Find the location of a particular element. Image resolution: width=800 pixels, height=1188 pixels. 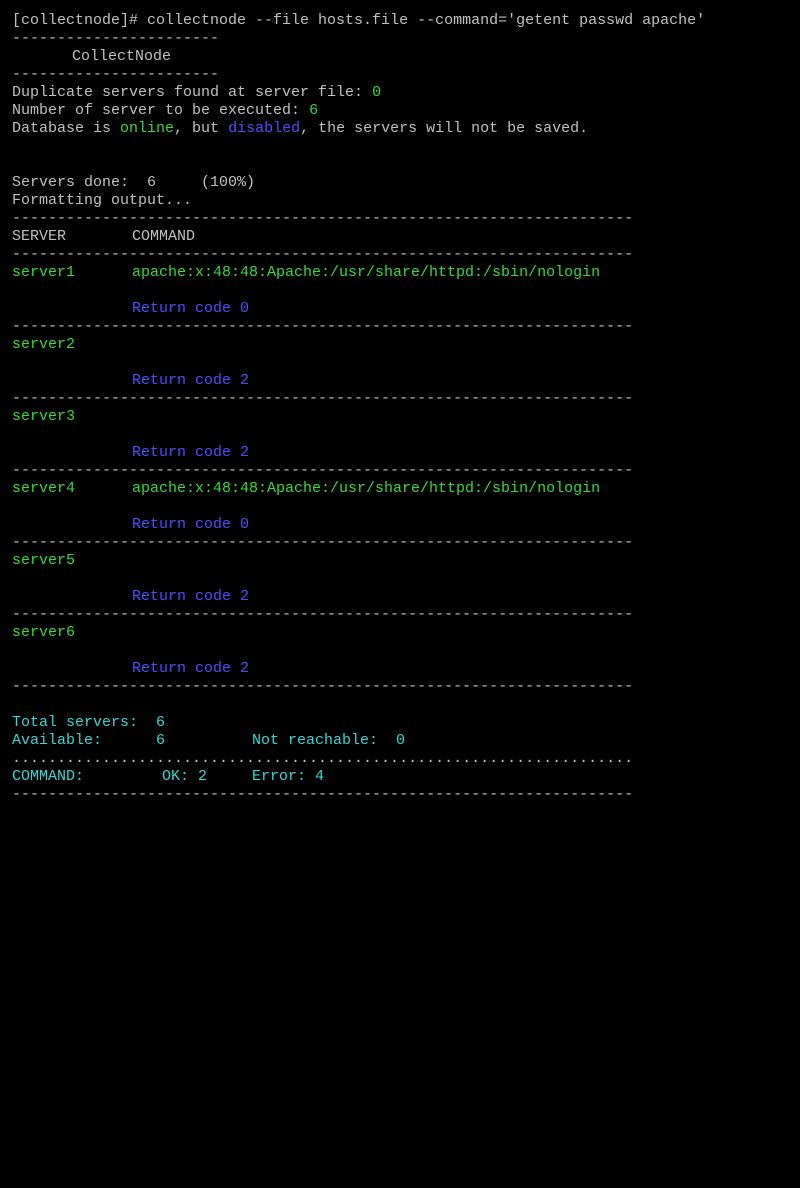

total-servers-label: Total servers: is located at coordinates (84, 722).